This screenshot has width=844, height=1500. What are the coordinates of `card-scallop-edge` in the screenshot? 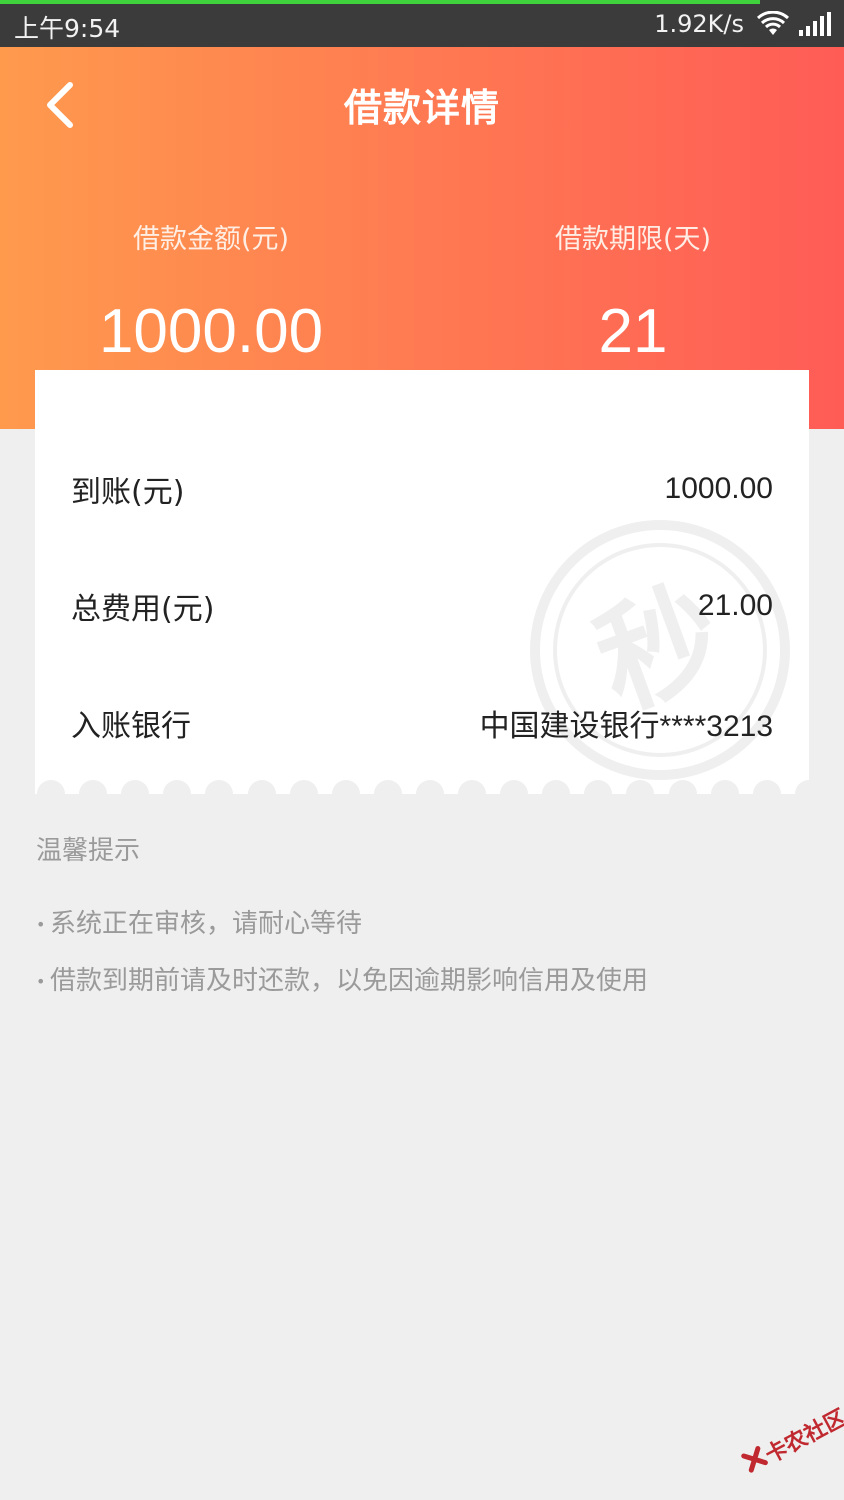 It's located at (422, 787).